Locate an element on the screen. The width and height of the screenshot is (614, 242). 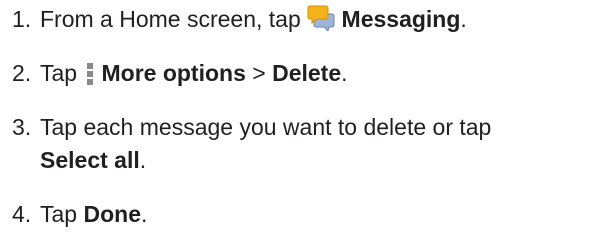
more-options-label: More options is located at coordinates (173, 73).